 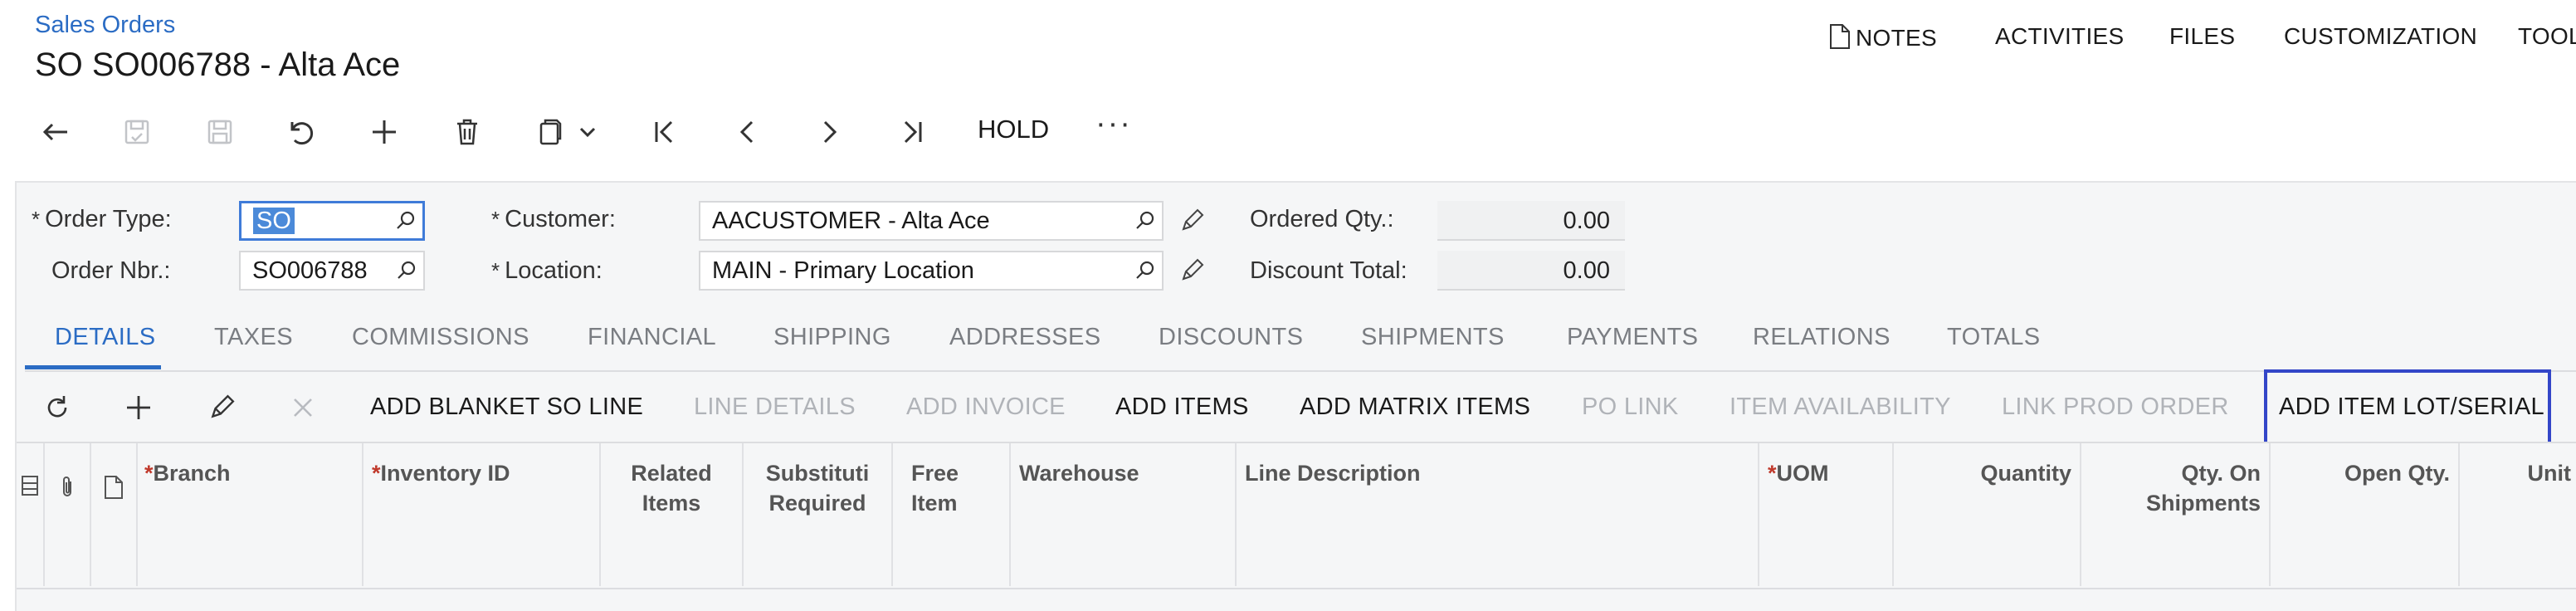 What do you see at coordinates (102, 219) in the screenshot?
I see `order-type-label: * Order Type:` at bounding box center [102, 219].